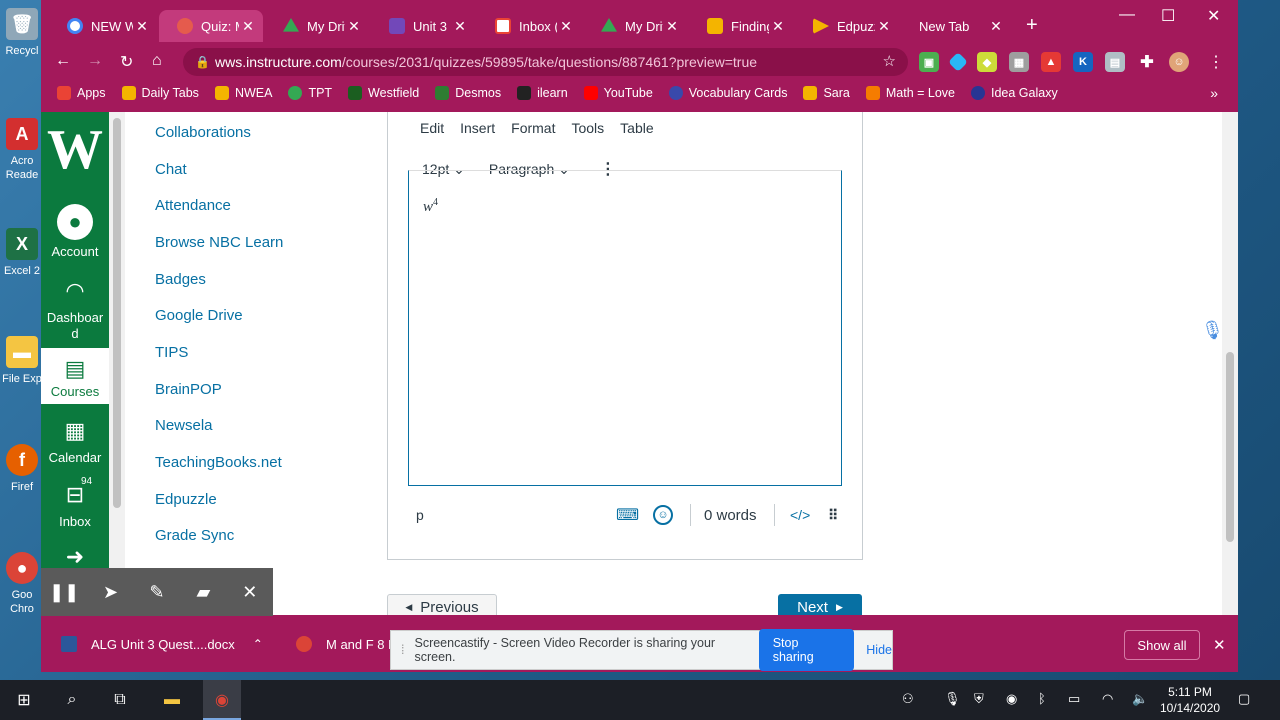 Image resolution: width=1280 pixels, height=720 pixels. Describe the element at coordinates (826, 93) in the screenshot. I see `bookmark-sara: Sara` at that location.